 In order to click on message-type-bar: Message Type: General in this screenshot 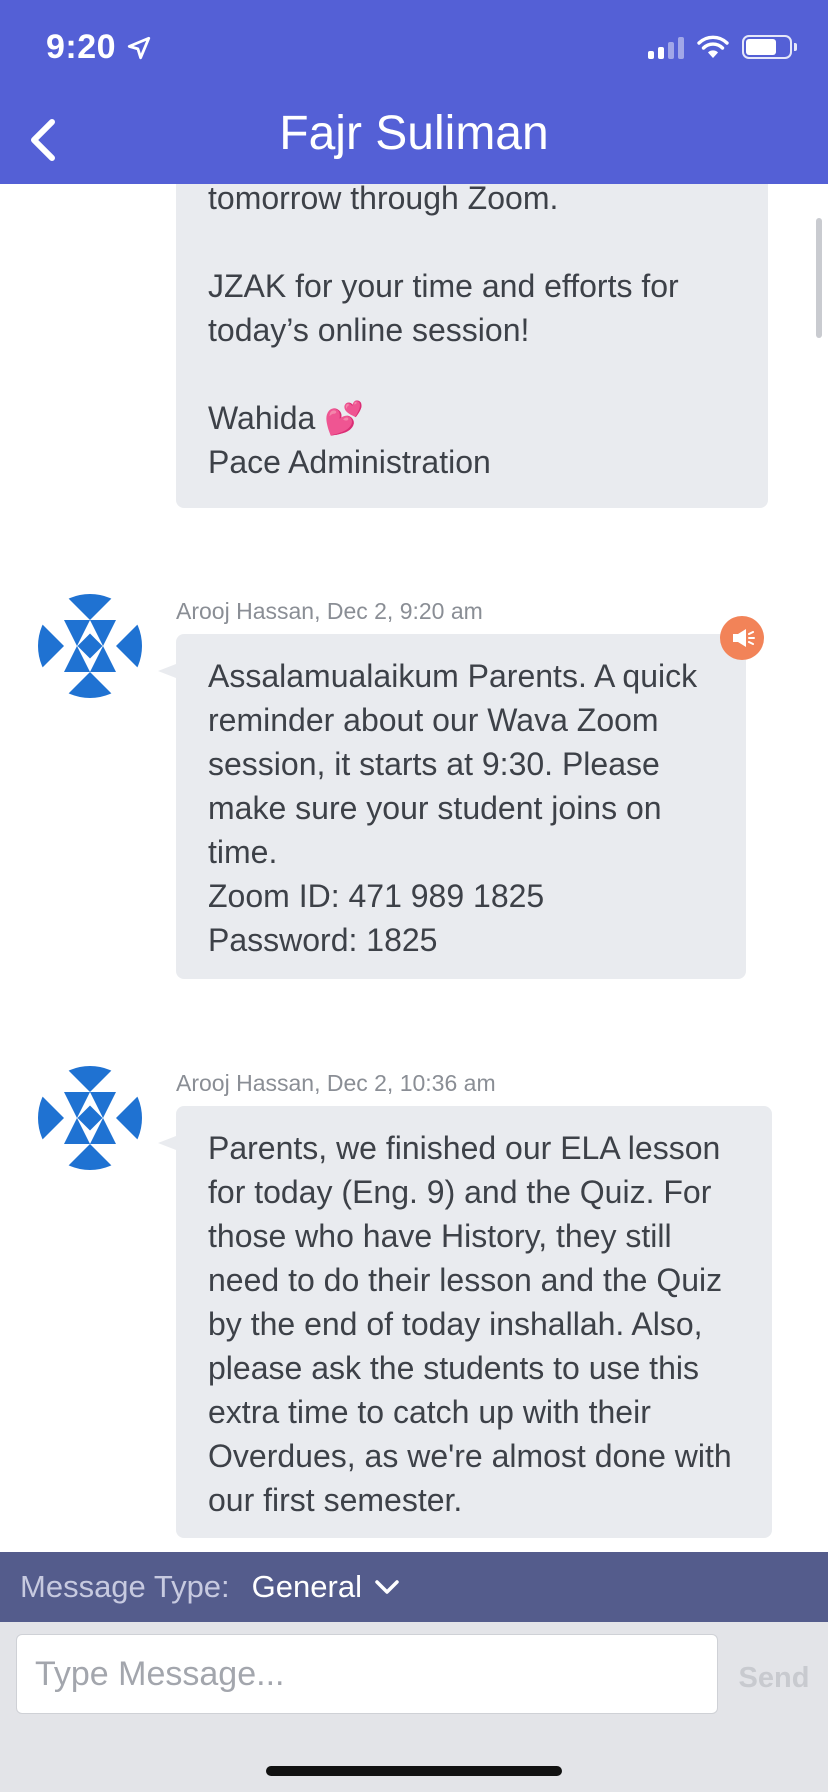, I will do `click(414, 1587)`.